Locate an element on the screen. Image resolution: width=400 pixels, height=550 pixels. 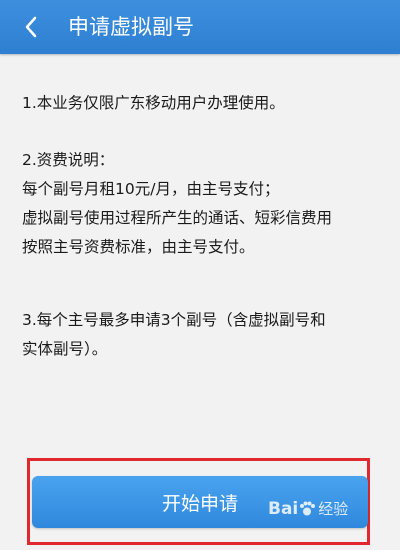
term-3-line-1: 3.每个主号最多申请3个副号（含虚拟副号和 is located at coordinates (174, 320).